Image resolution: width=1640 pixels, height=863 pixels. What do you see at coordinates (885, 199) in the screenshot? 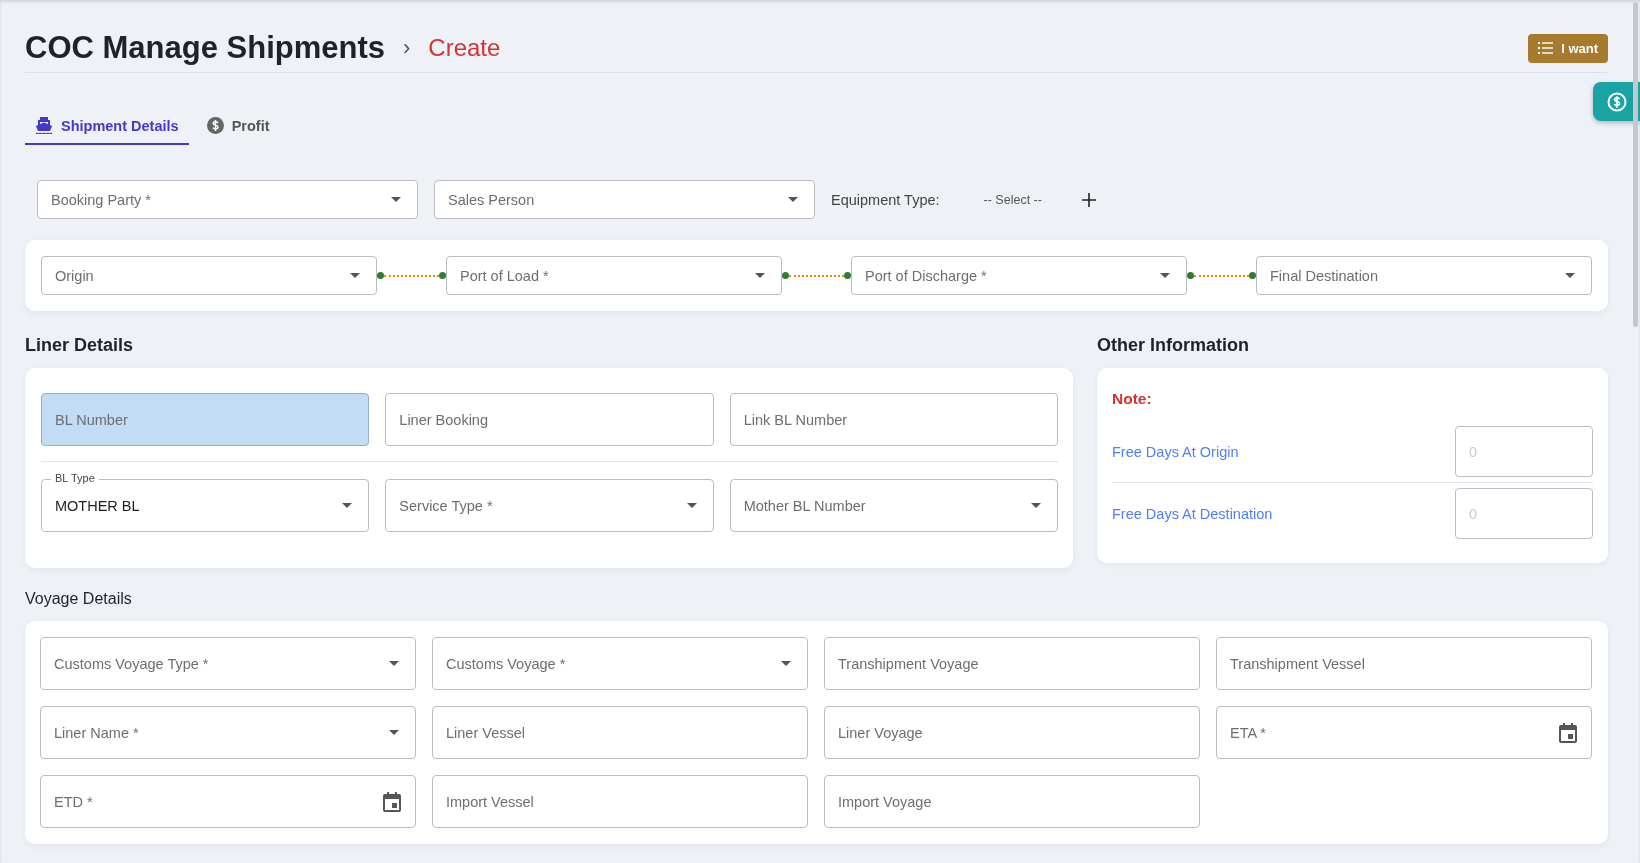
I see `equipment-type-label: Equipment Type:` at bounding box center [885, 199].